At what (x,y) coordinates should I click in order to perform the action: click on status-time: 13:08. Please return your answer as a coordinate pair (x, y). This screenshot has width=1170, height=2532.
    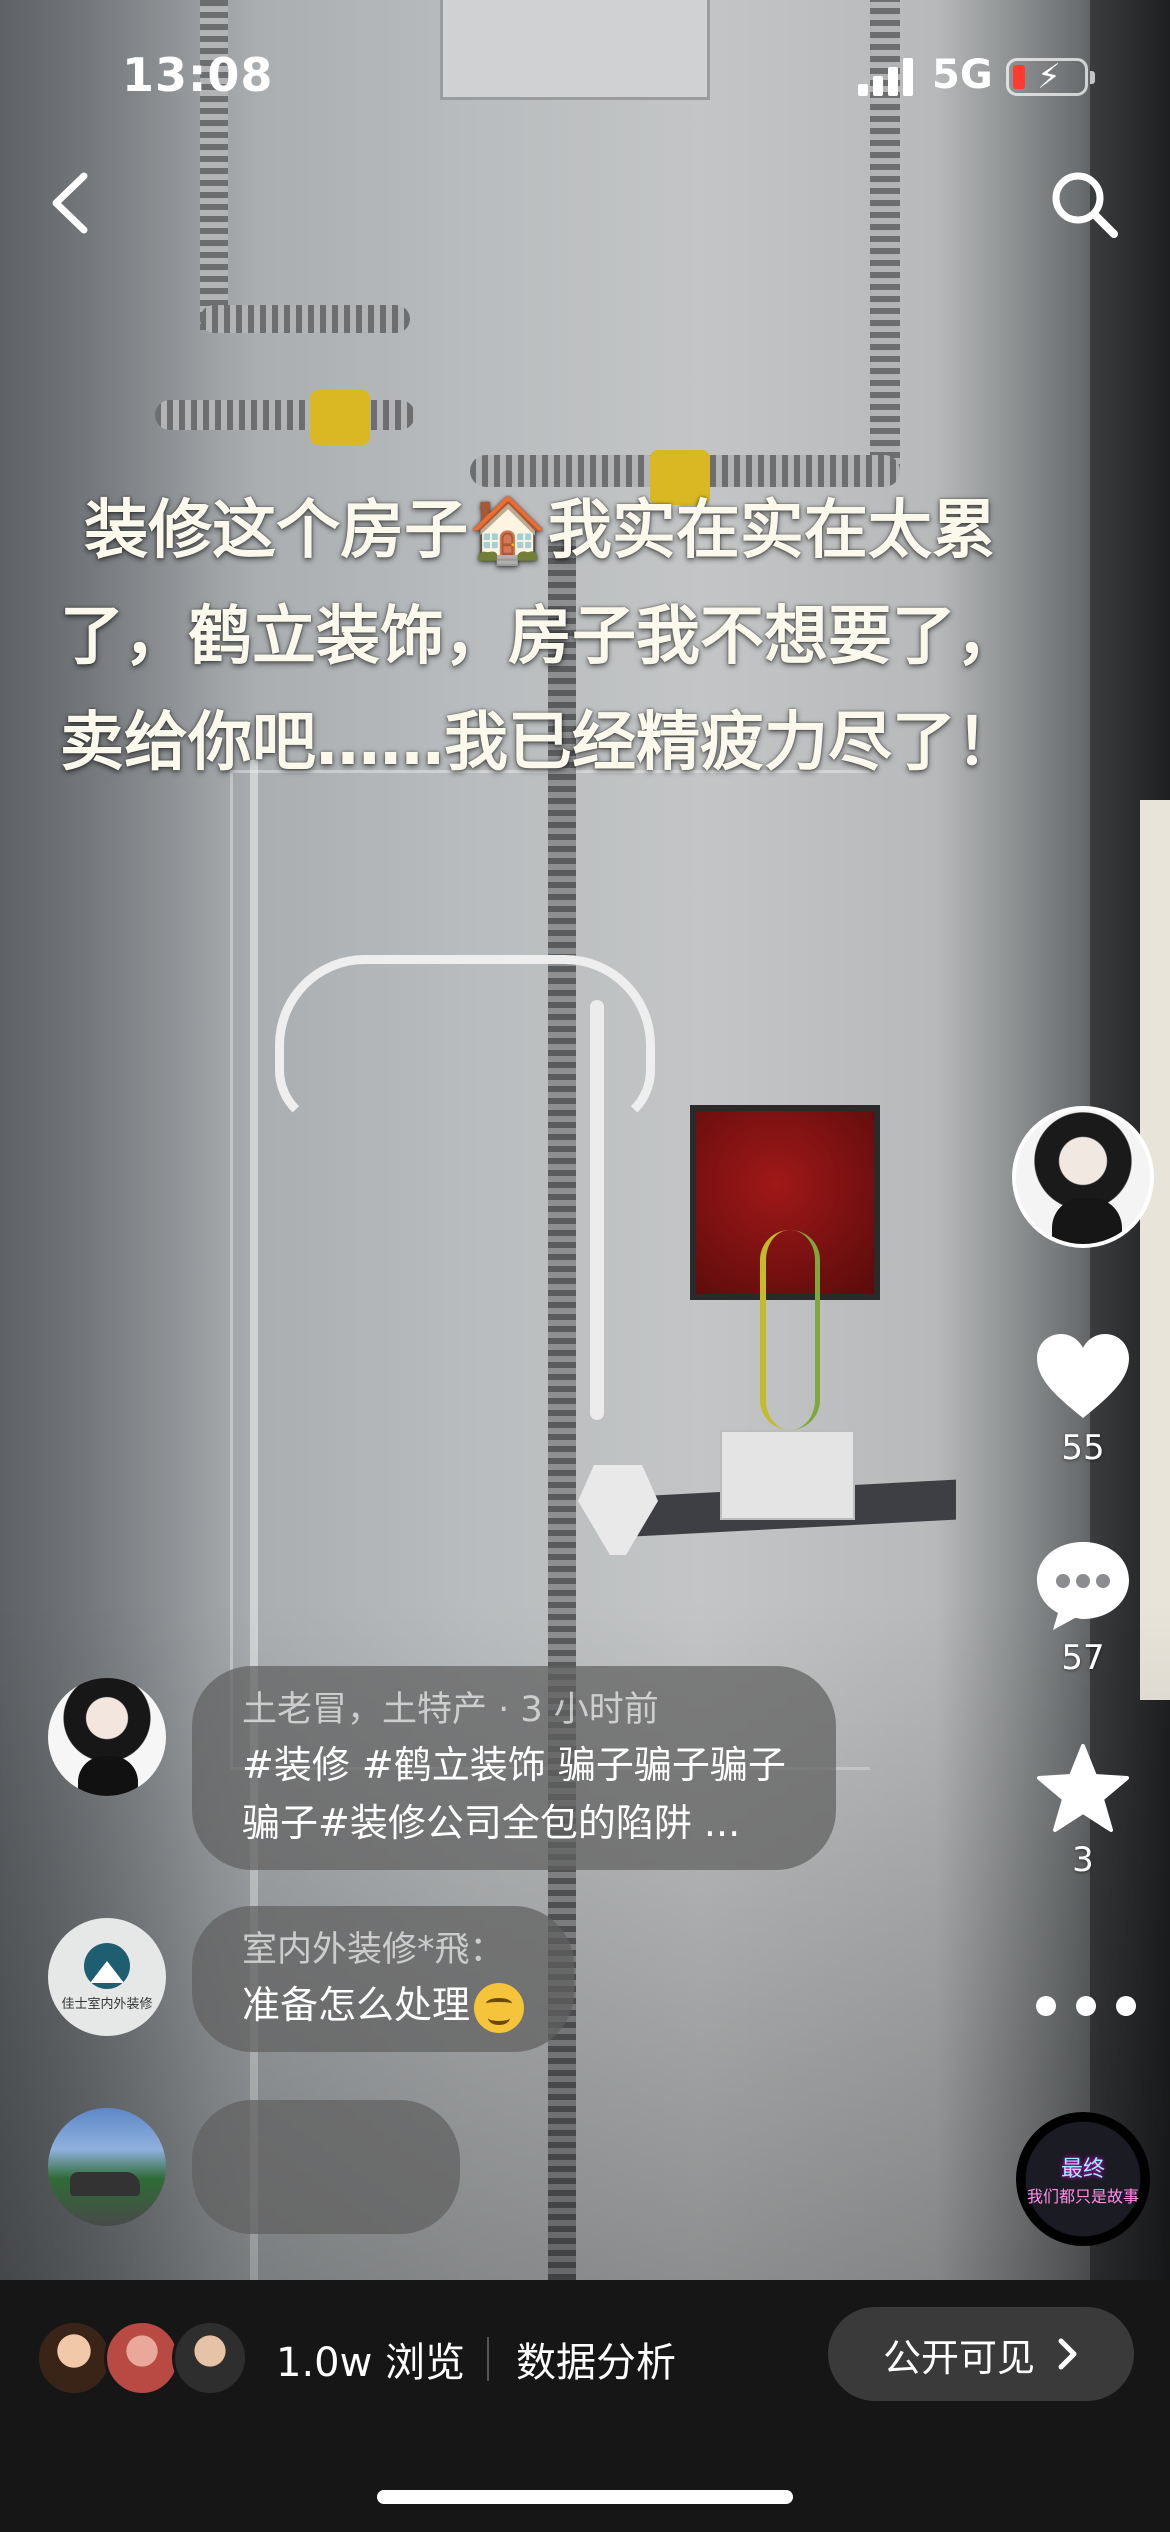
    Looking at the image, I should click on (198, 75).